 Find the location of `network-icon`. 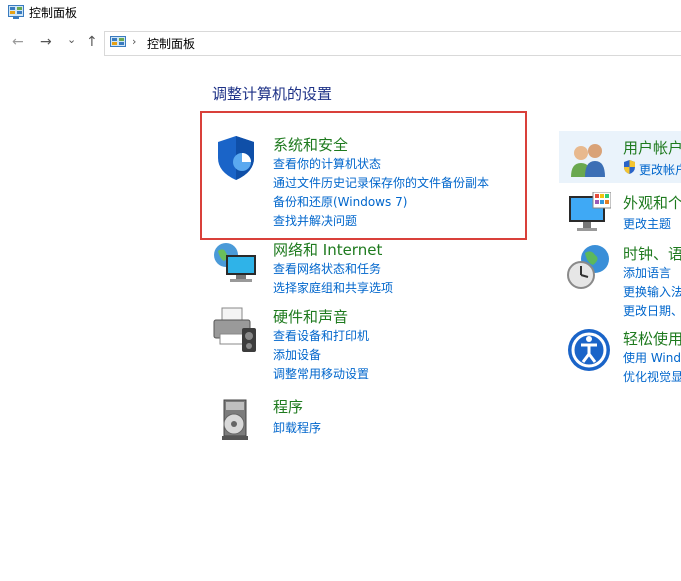

network-icon is located at coordinates (236, 263).